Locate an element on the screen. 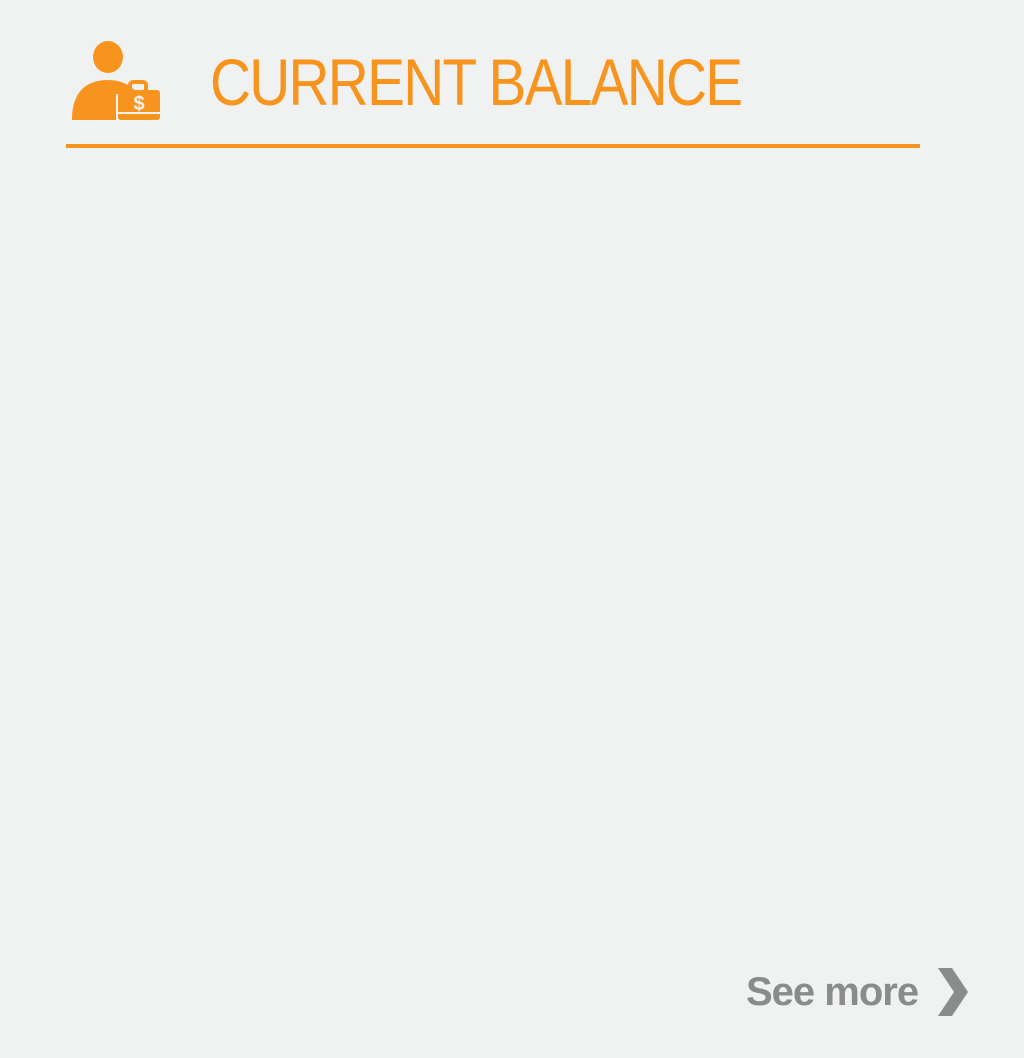  widget-title: CURRENT BALANCE is located at coordinates (476, 82).